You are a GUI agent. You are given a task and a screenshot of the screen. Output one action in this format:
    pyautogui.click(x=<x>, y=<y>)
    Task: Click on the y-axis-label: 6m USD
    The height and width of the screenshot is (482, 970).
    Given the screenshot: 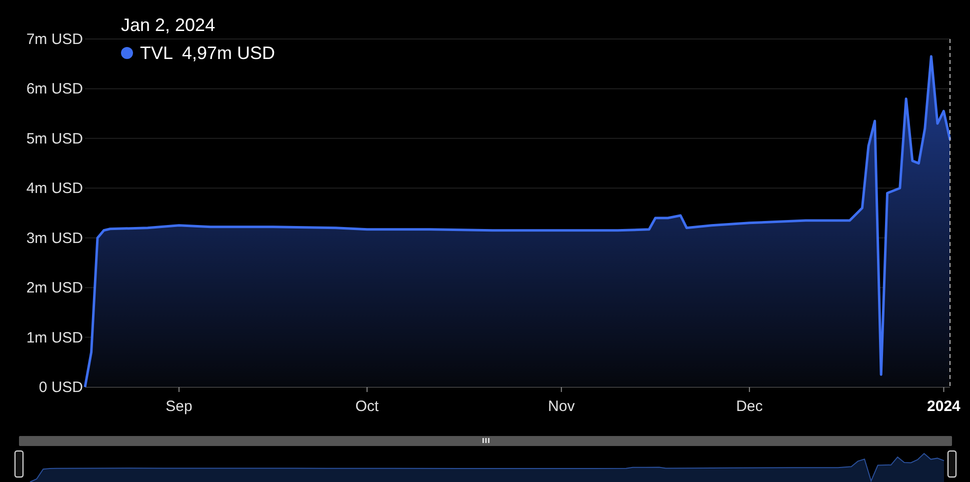 What is the action you would take?
    pyautogui.click(x=54, y=89)
    